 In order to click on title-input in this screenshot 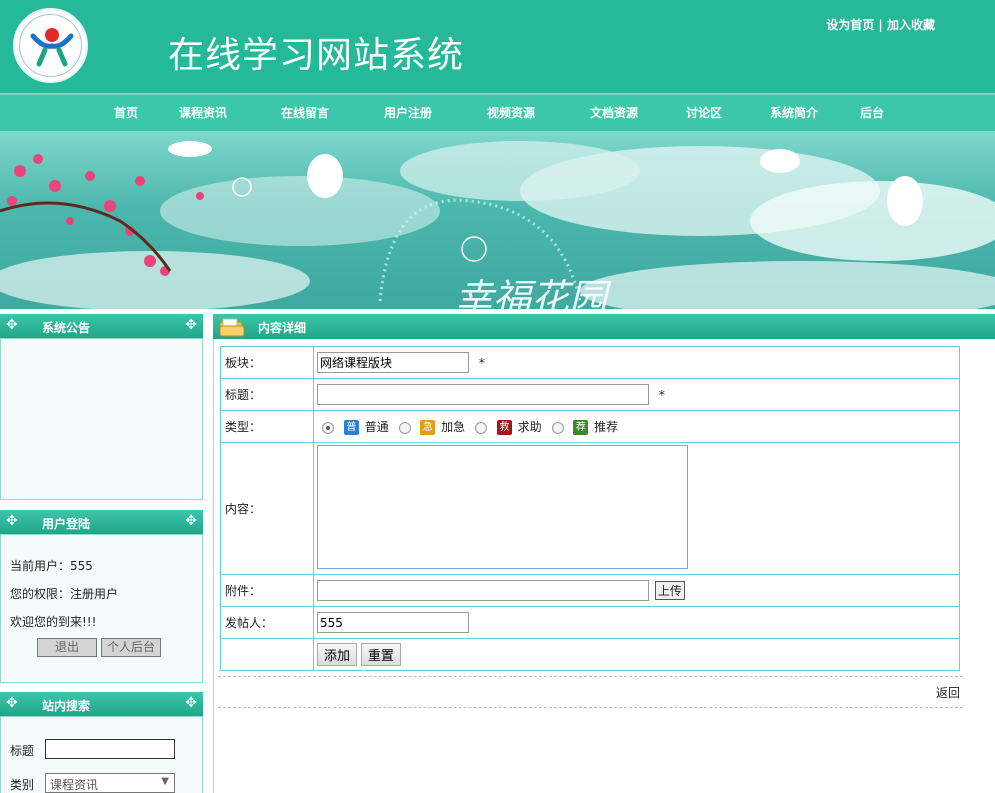, I will do `click(483, 394)`.